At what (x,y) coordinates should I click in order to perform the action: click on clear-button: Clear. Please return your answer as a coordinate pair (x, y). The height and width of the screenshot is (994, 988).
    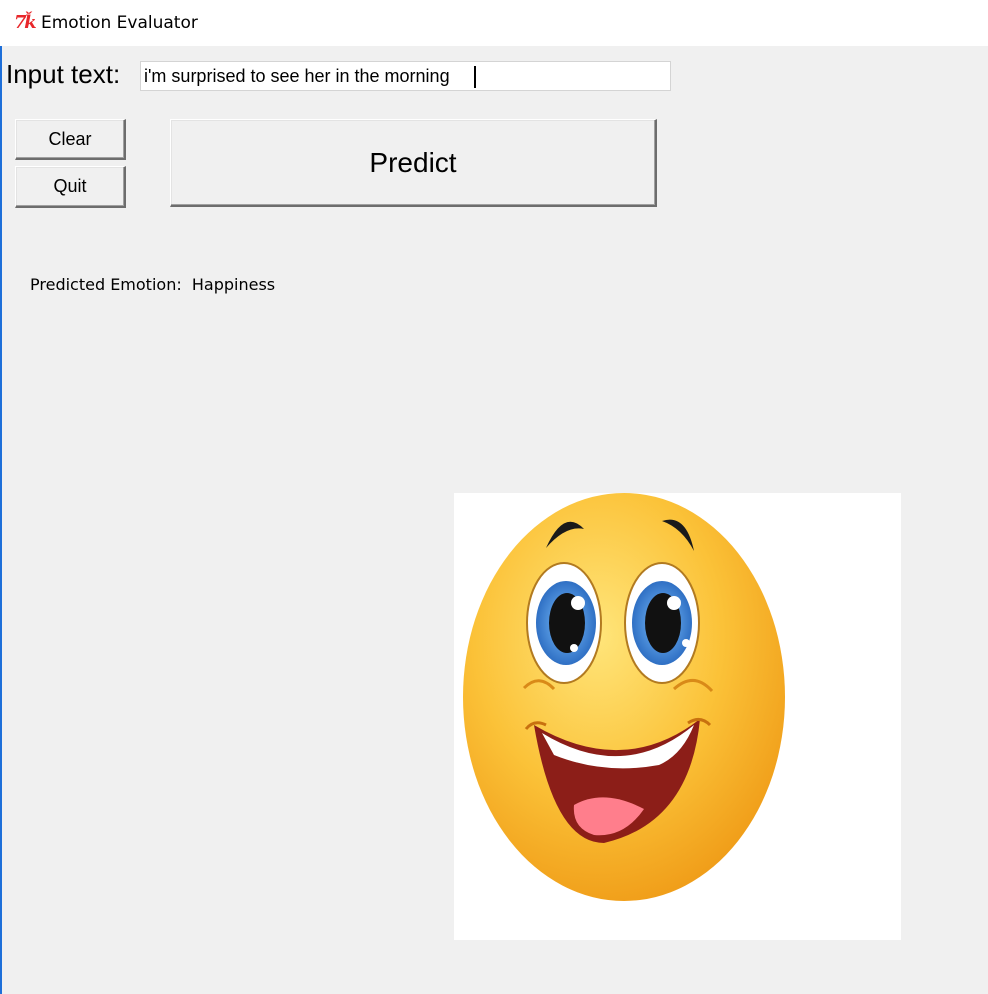
    Looking at the image, I should click on (70, 139).